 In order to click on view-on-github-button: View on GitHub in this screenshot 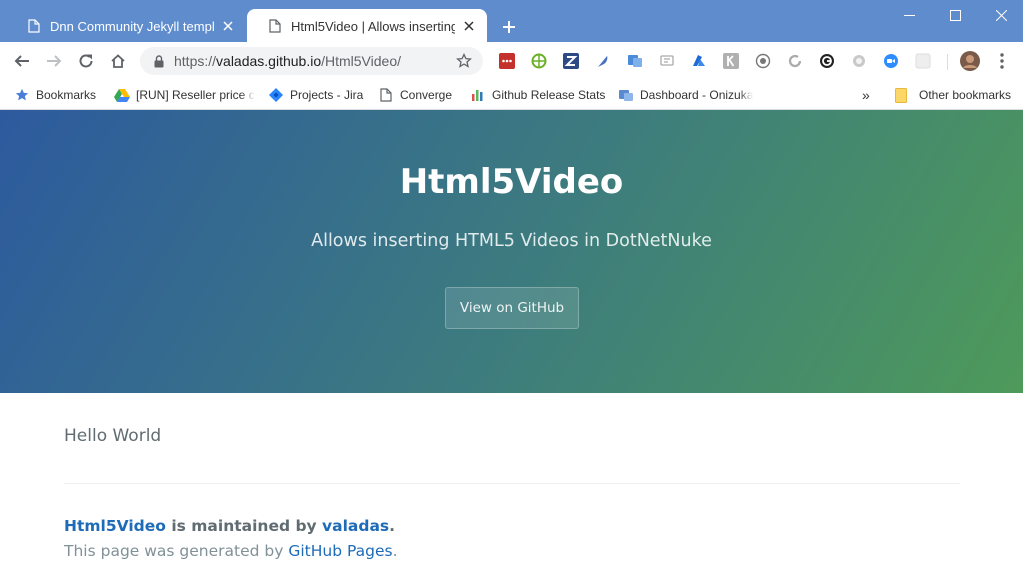, I will do `click(512, 308)`.